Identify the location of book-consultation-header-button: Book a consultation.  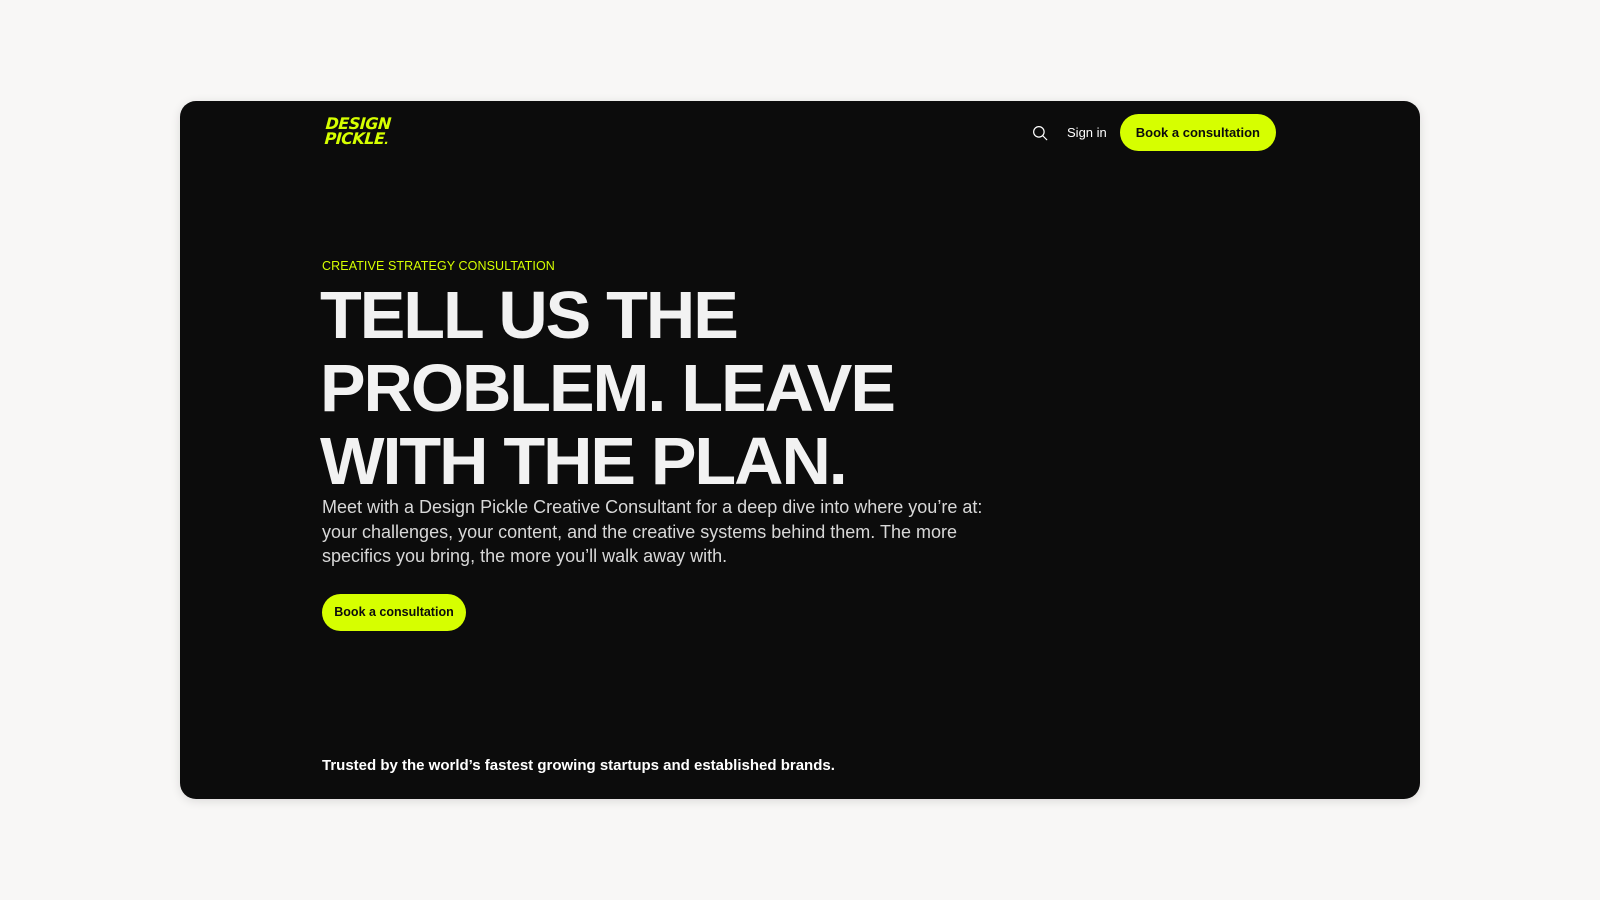
(1197, 132).